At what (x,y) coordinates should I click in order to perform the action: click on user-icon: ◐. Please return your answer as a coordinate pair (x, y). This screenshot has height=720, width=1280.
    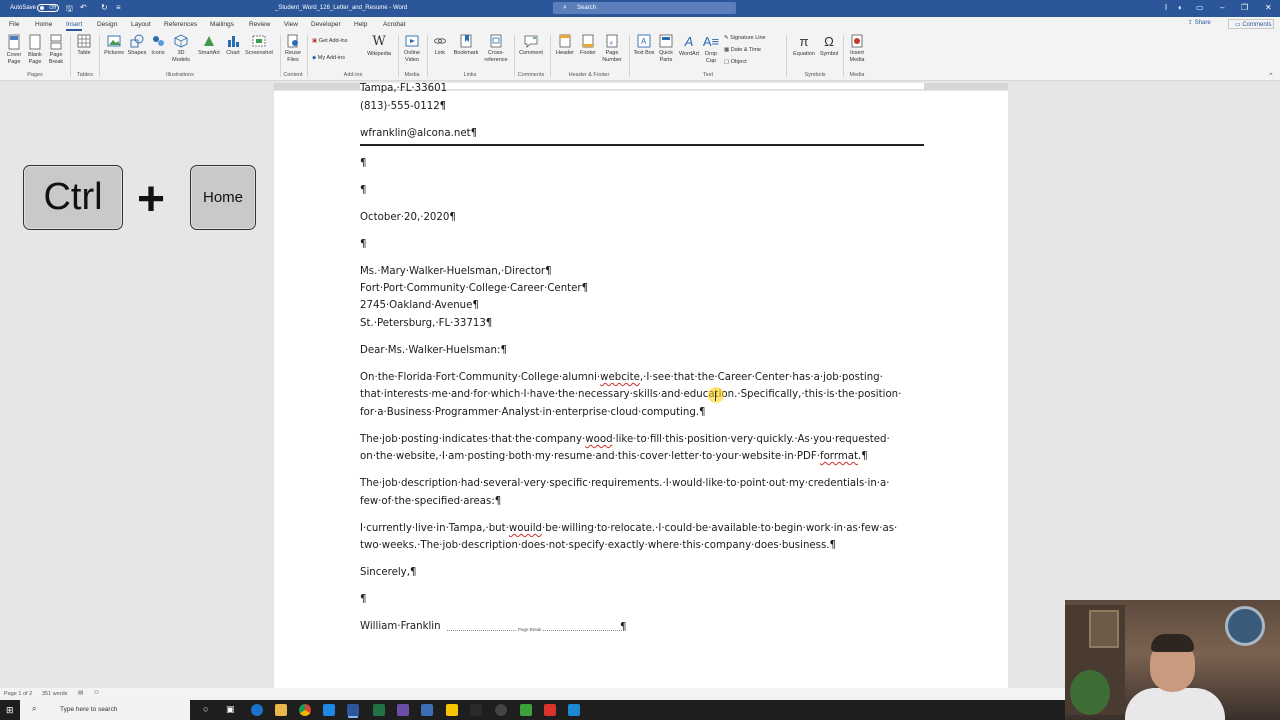
    Looking at the image, I should click on (1180, 7).